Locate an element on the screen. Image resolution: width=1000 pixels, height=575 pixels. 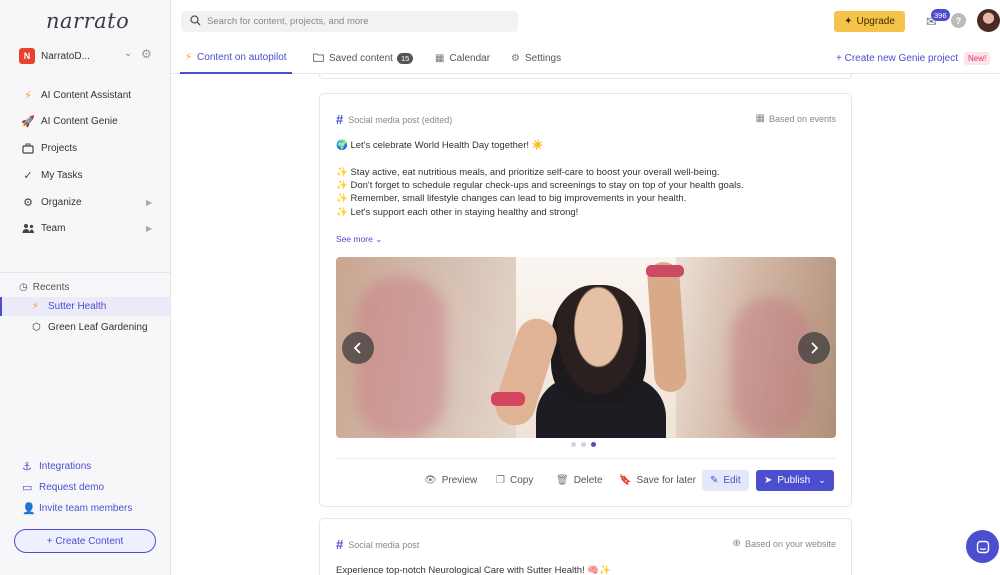
avatar is located at coordinates (988, 20).